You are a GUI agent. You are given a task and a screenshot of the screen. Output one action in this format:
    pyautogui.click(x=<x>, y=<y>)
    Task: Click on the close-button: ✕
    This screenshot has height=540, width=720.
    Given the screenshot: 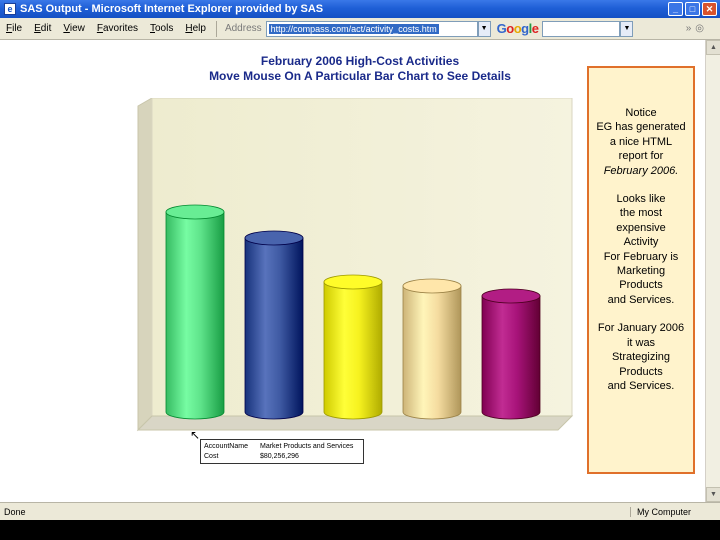 What is the action you would take?
    pyautogui.click(x=709, y=9)
    